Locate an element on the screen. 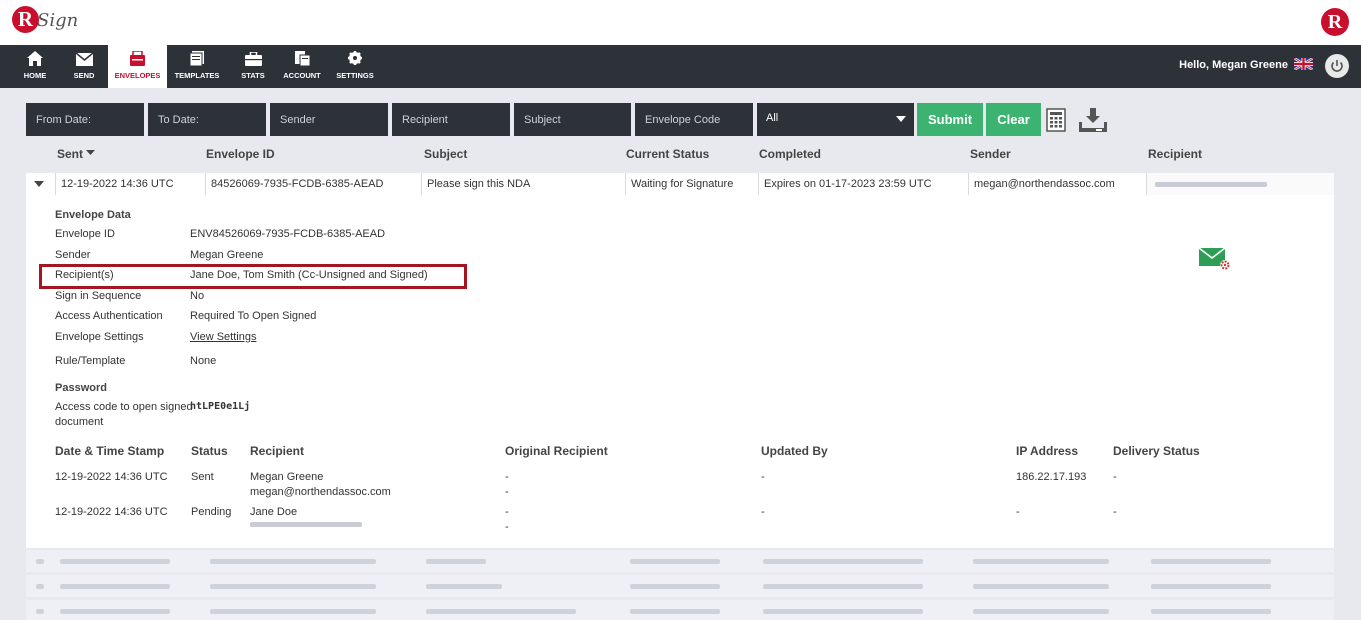 The height and width of the screenshot is (620, 1361). resend-envelope-icon is located at coordinates (1215, 259).